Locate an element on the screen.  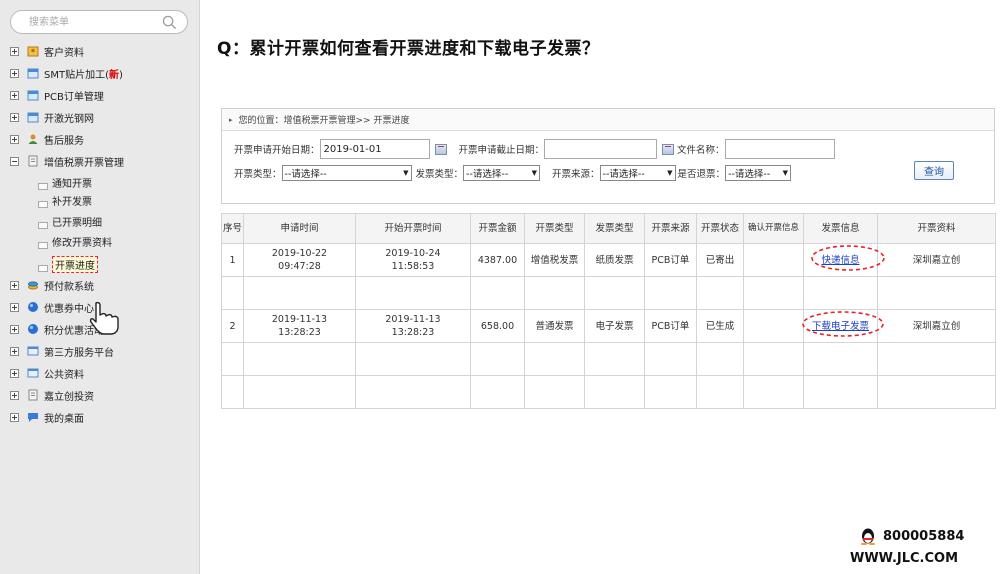
qq-penguin-icon is located at coordinates (868, 536).